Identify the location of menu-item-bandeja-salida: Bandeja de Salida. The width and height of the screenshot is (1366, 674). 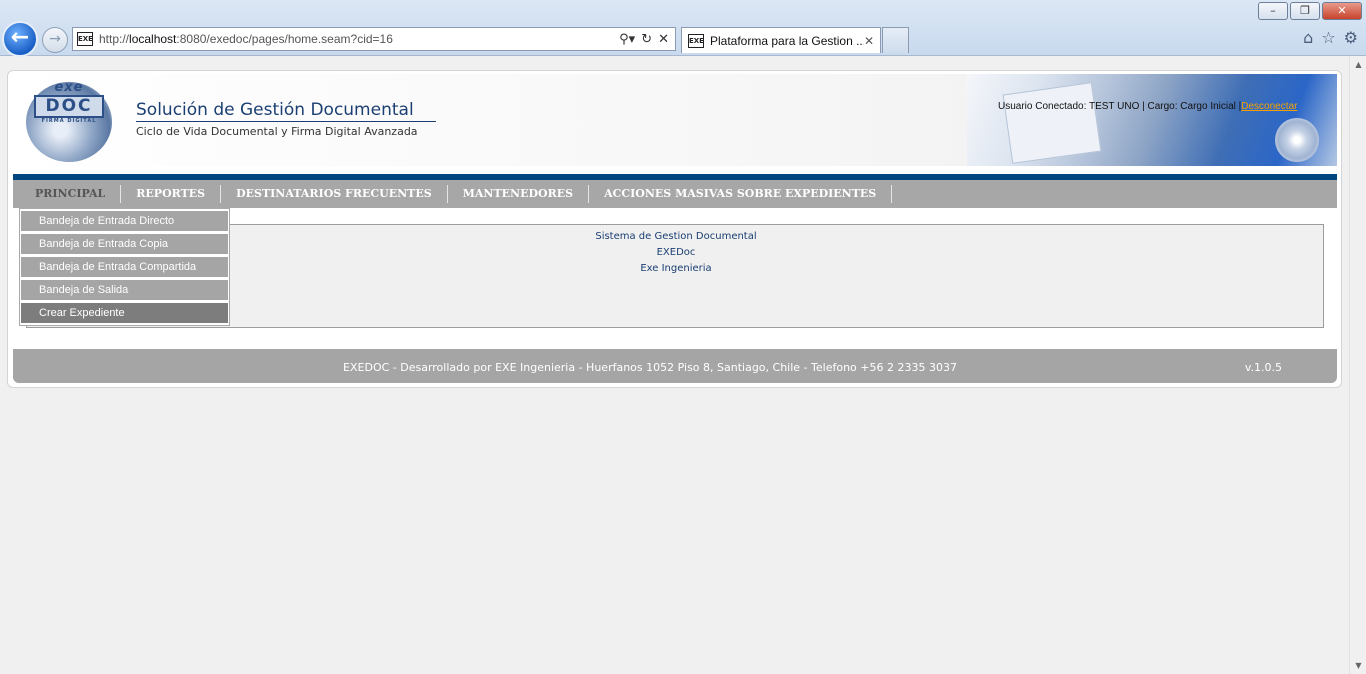
(124, 290).